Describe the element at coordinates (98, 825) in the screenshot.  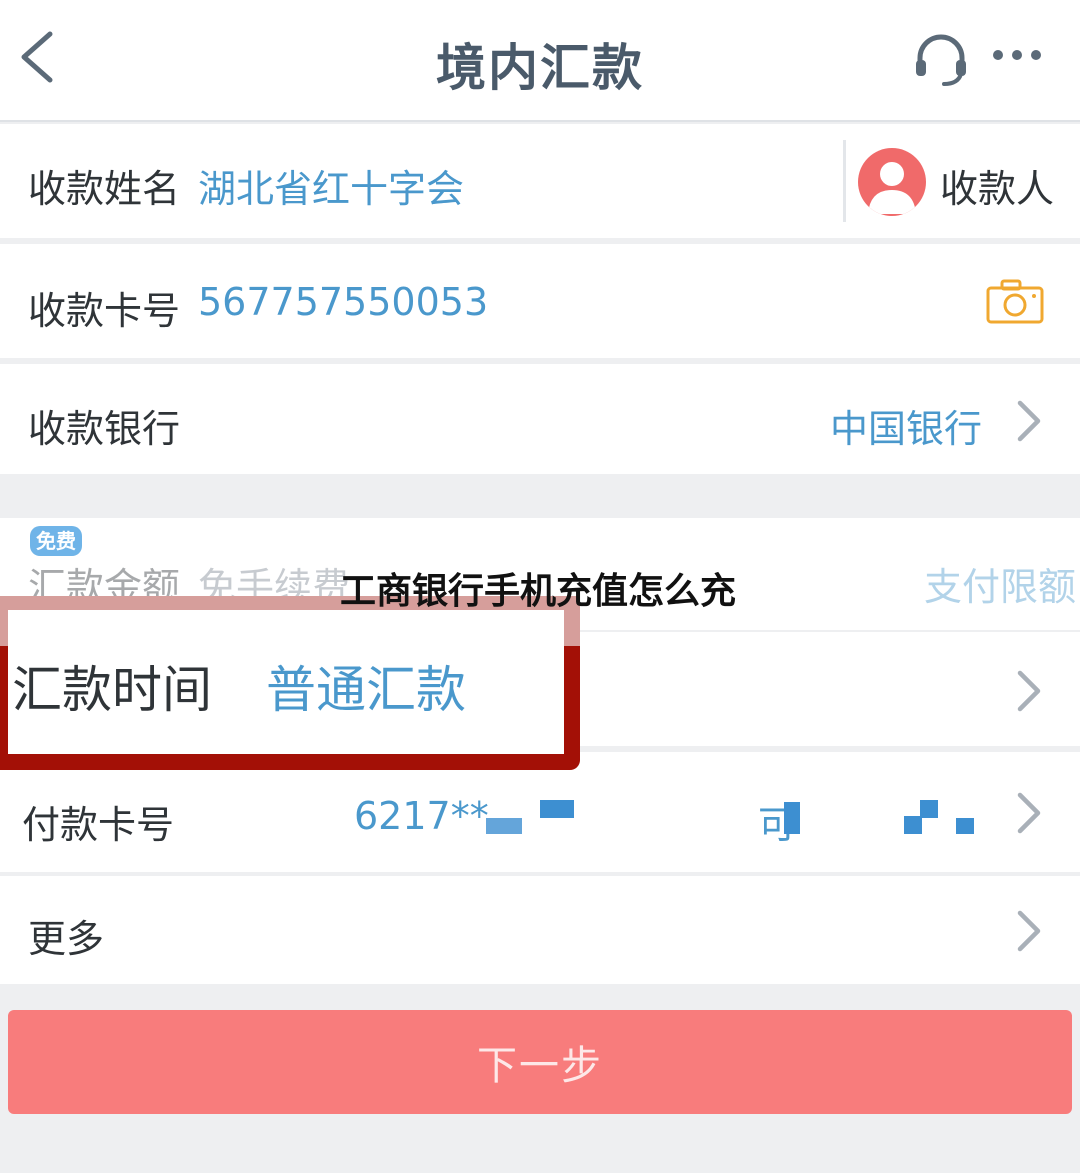
I see `payer-card-label: 付款卡号` at that location.